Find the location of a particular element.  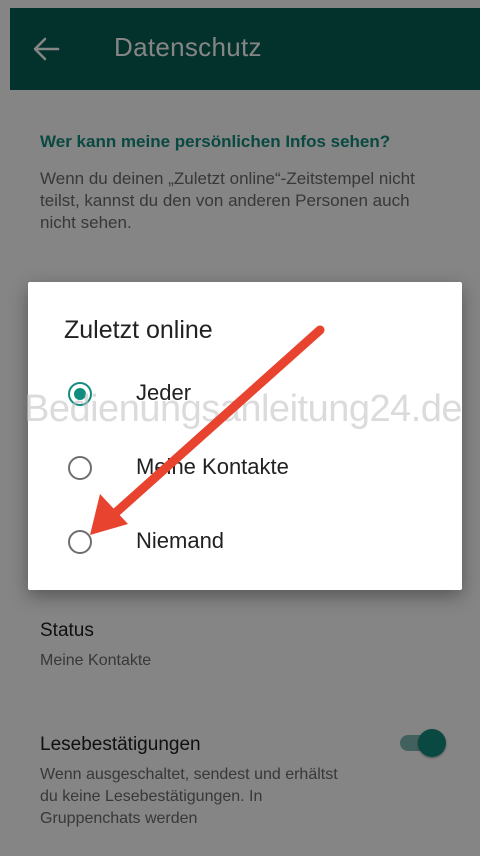

option-niemand: Niemand is located at coordinates (245, 544).